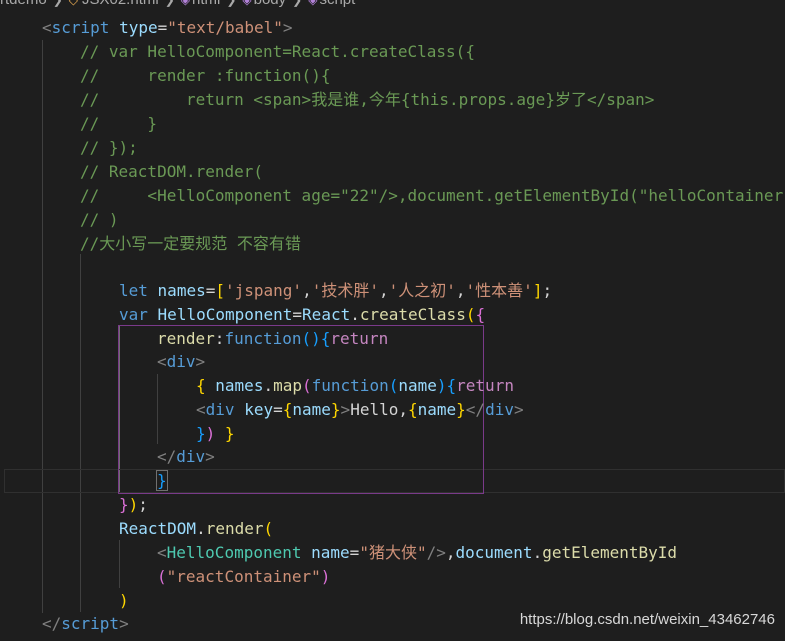 The image size is (785, 641). Describe the element at coordinates (647, 619) in the screenshot. I see `watermark: https://blog.csdn.net/weixin_43462746` at that location.